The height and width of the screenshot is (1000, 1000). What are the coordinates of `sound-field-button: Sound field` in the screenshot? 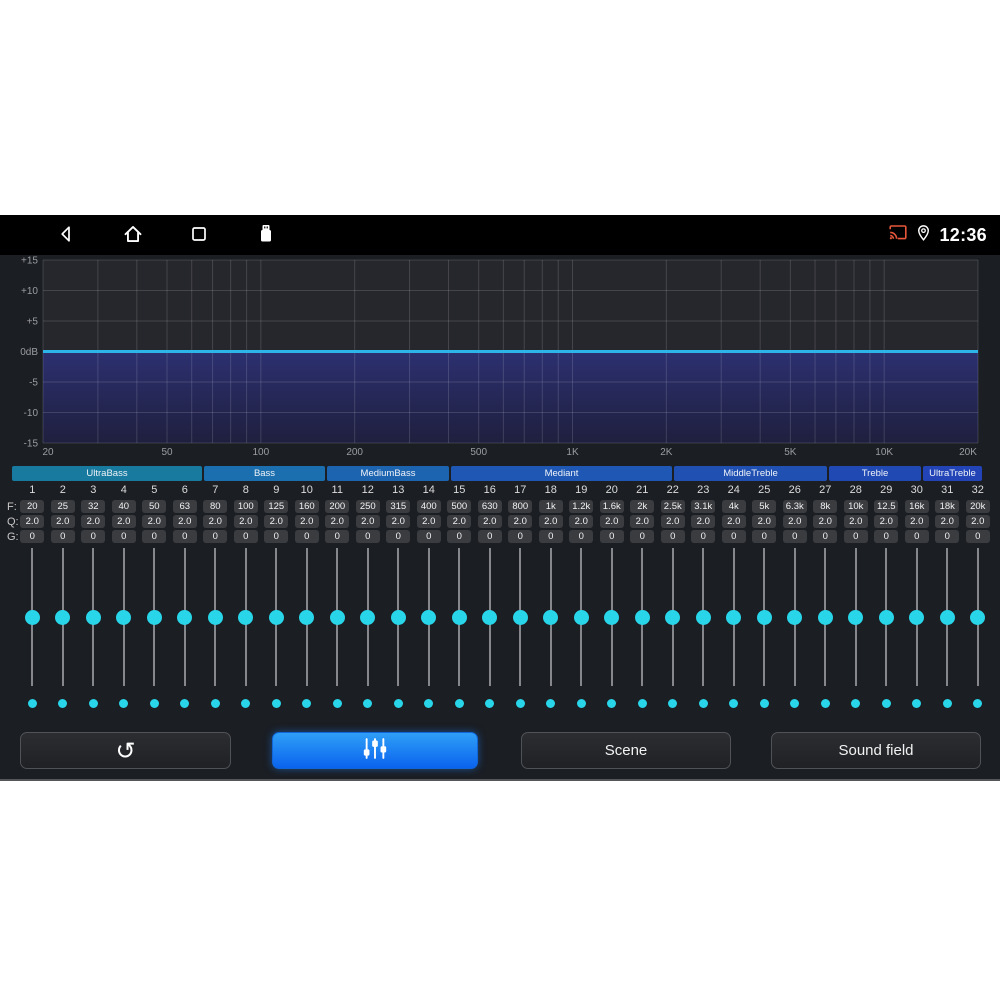 It's located at (876, 750).